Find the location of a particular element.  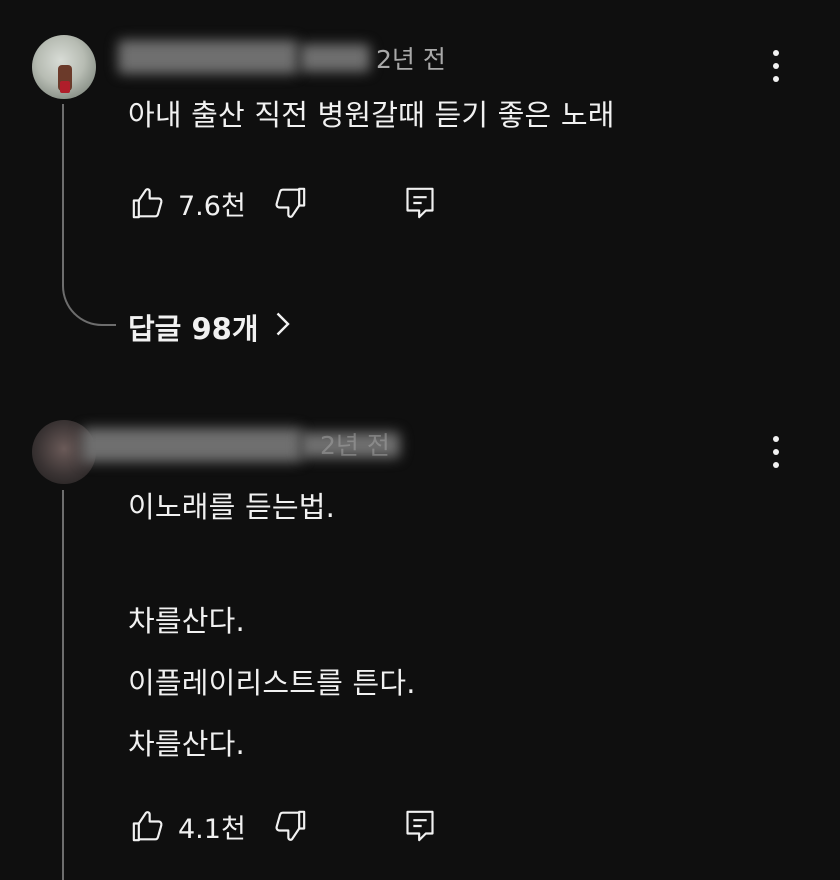

replies-count-label: 답글 98개 is located at coordinates (193, 329).